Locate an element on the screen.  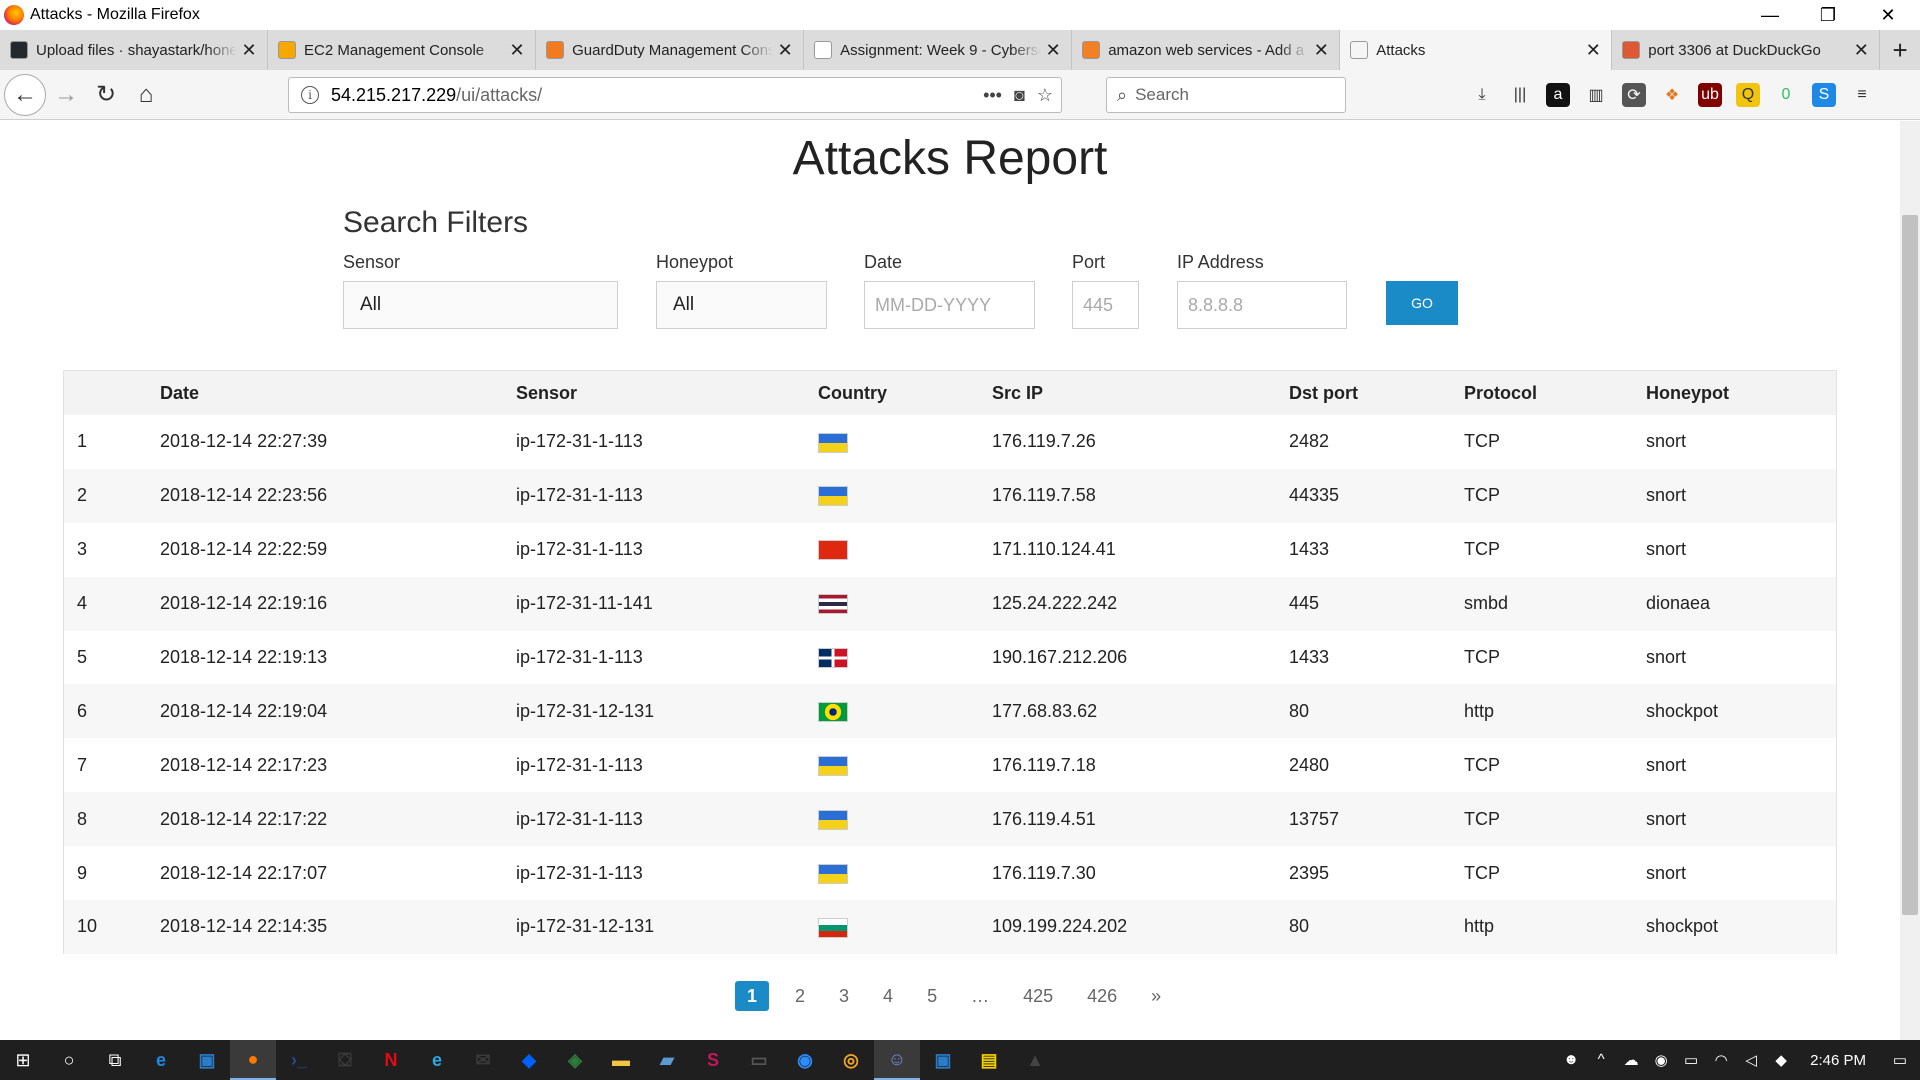
keyboard-icon: ▭ is located at coordinates (759, 1060).